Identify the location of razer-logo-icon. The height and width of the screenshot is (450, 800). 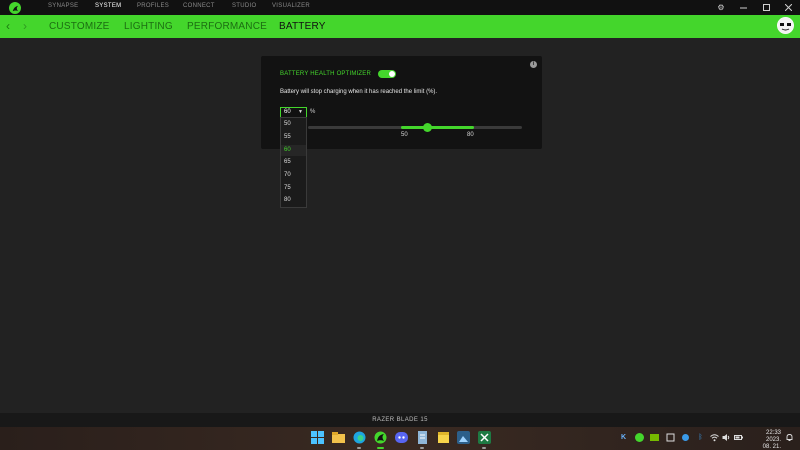
(15, 8).